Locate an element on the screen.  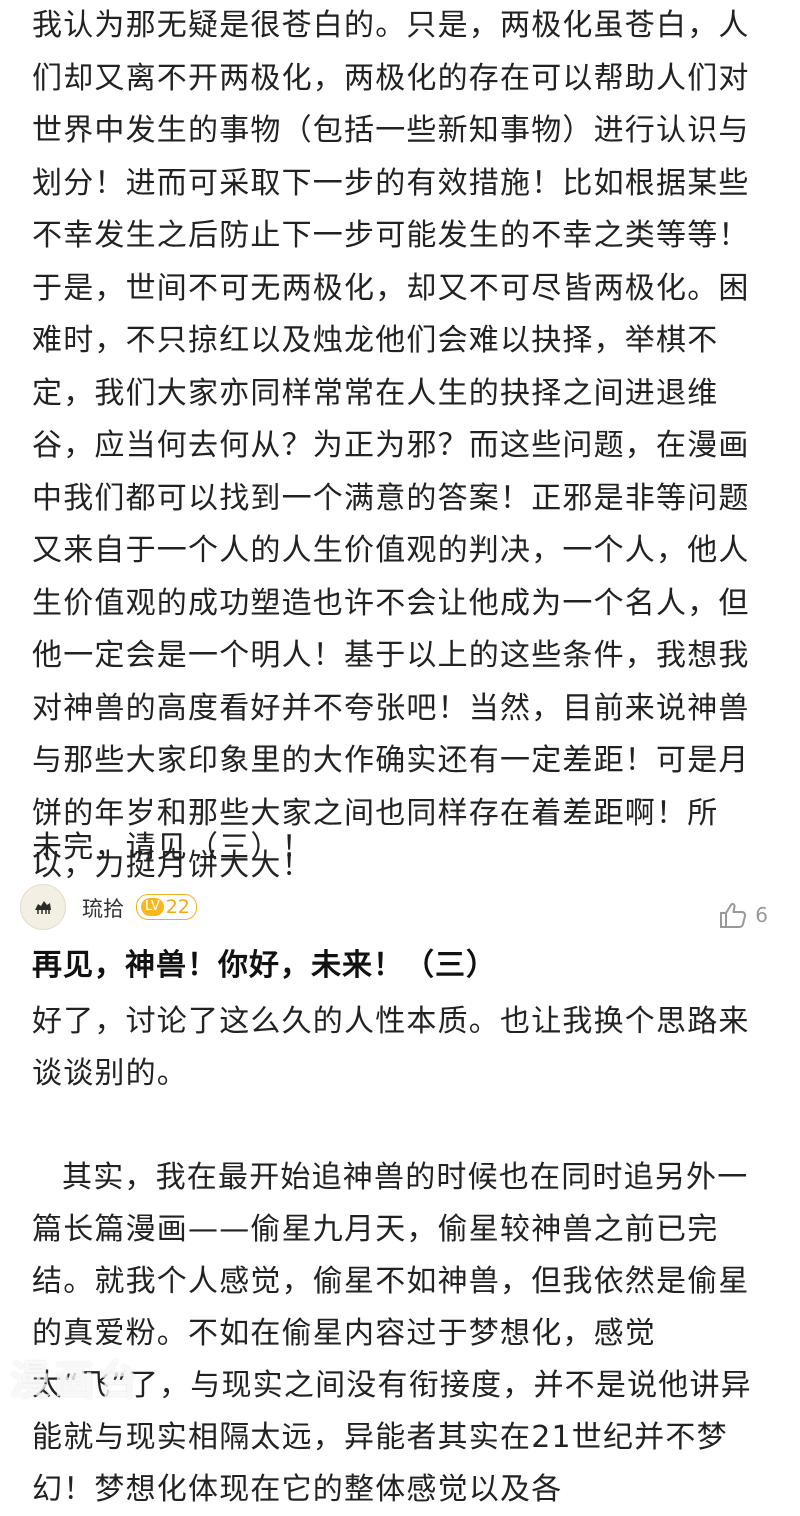
thumbs-up-icon is located at coordinates (733, 915).